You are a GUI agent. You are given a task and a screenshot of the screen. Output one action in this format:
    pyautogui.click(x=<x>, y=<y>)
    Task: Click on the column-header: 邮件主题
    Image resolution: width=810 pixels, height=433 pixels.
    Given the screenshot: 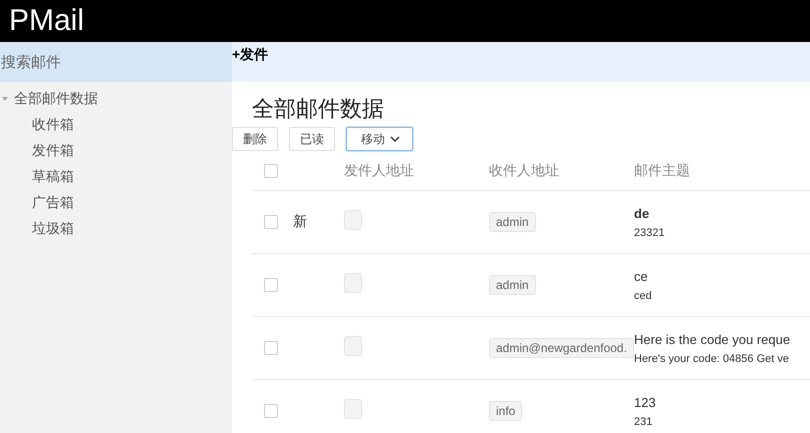 What is the action you would take?
    pyautogui.click(x=662, y=170)
    